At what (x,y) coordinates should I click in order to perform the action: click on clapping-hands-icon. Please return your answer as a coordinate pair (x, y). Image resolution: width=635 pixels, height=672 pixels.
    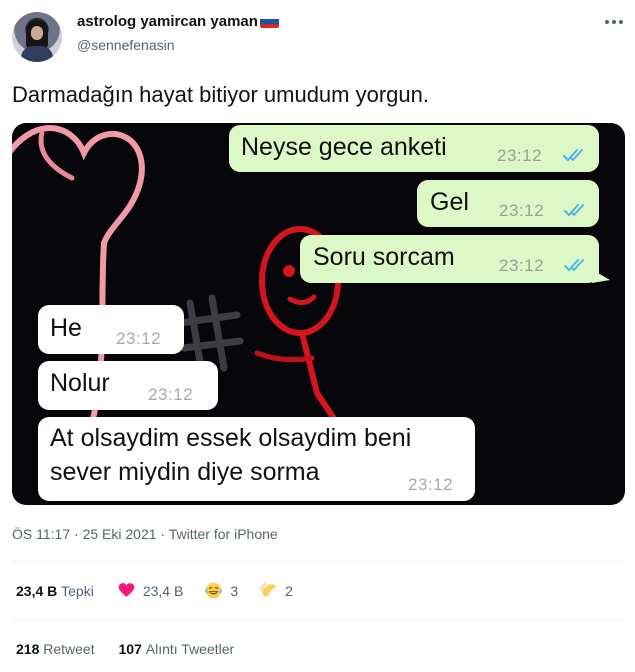
    Looking at the image, I should click on (268, 589).